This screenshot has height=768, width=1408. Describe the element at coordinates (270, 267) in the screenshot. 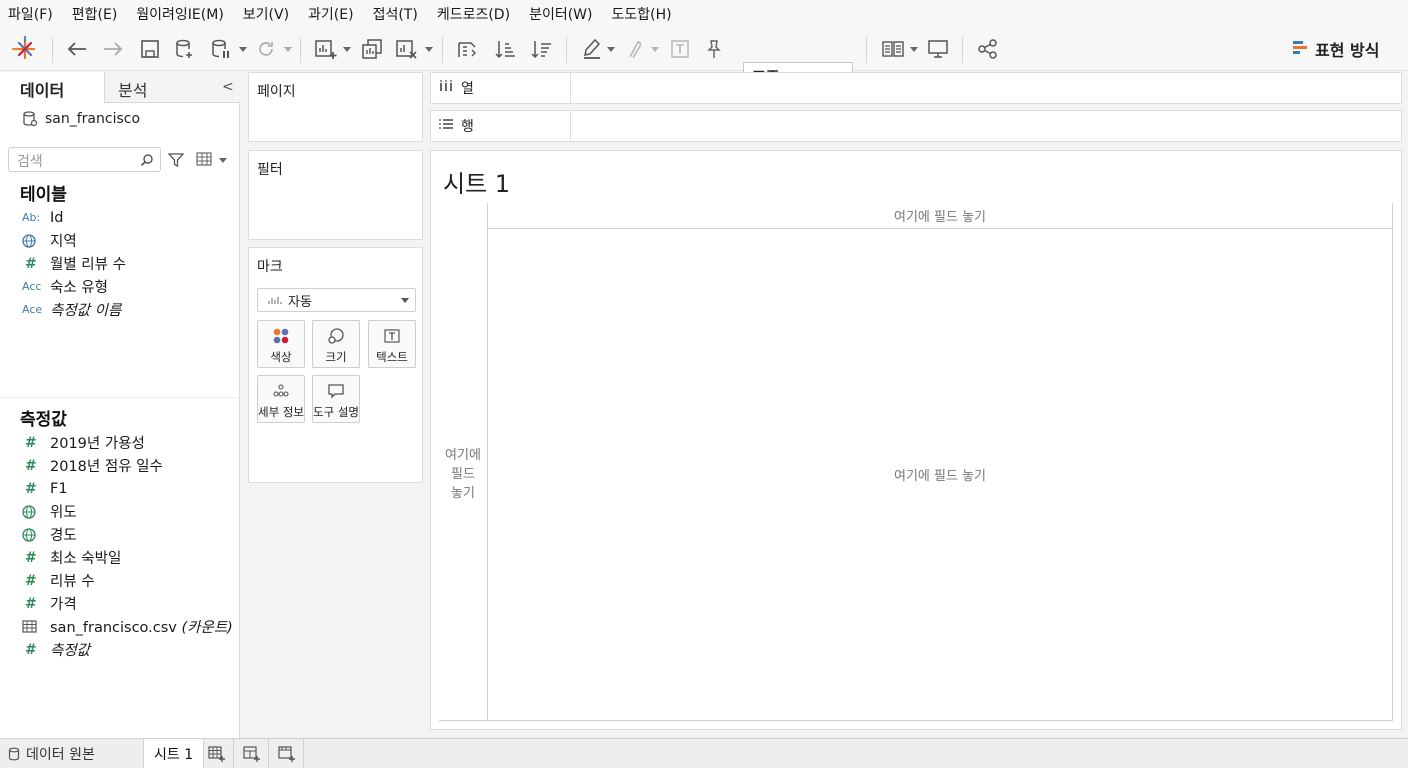

I see `marks-title: 마크` at that location.